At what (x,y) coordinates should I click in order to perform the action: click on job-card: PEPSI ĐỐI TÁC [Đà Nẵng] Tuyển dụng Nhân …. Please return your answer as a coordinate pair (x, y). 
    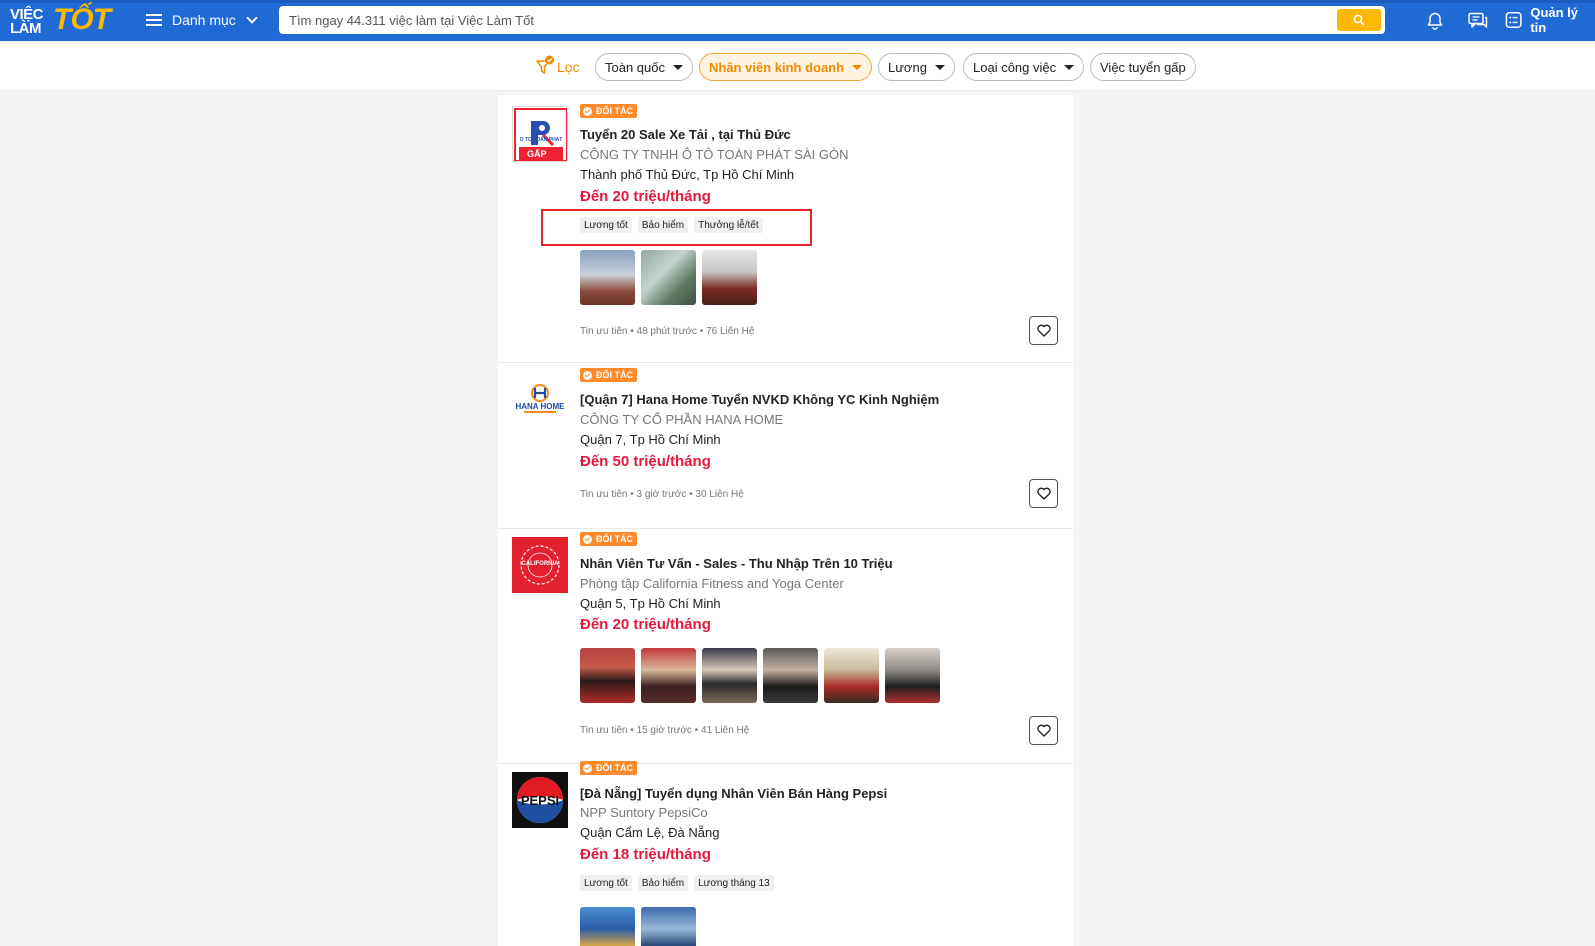
    Looking at the image, I should click on (785, 853).